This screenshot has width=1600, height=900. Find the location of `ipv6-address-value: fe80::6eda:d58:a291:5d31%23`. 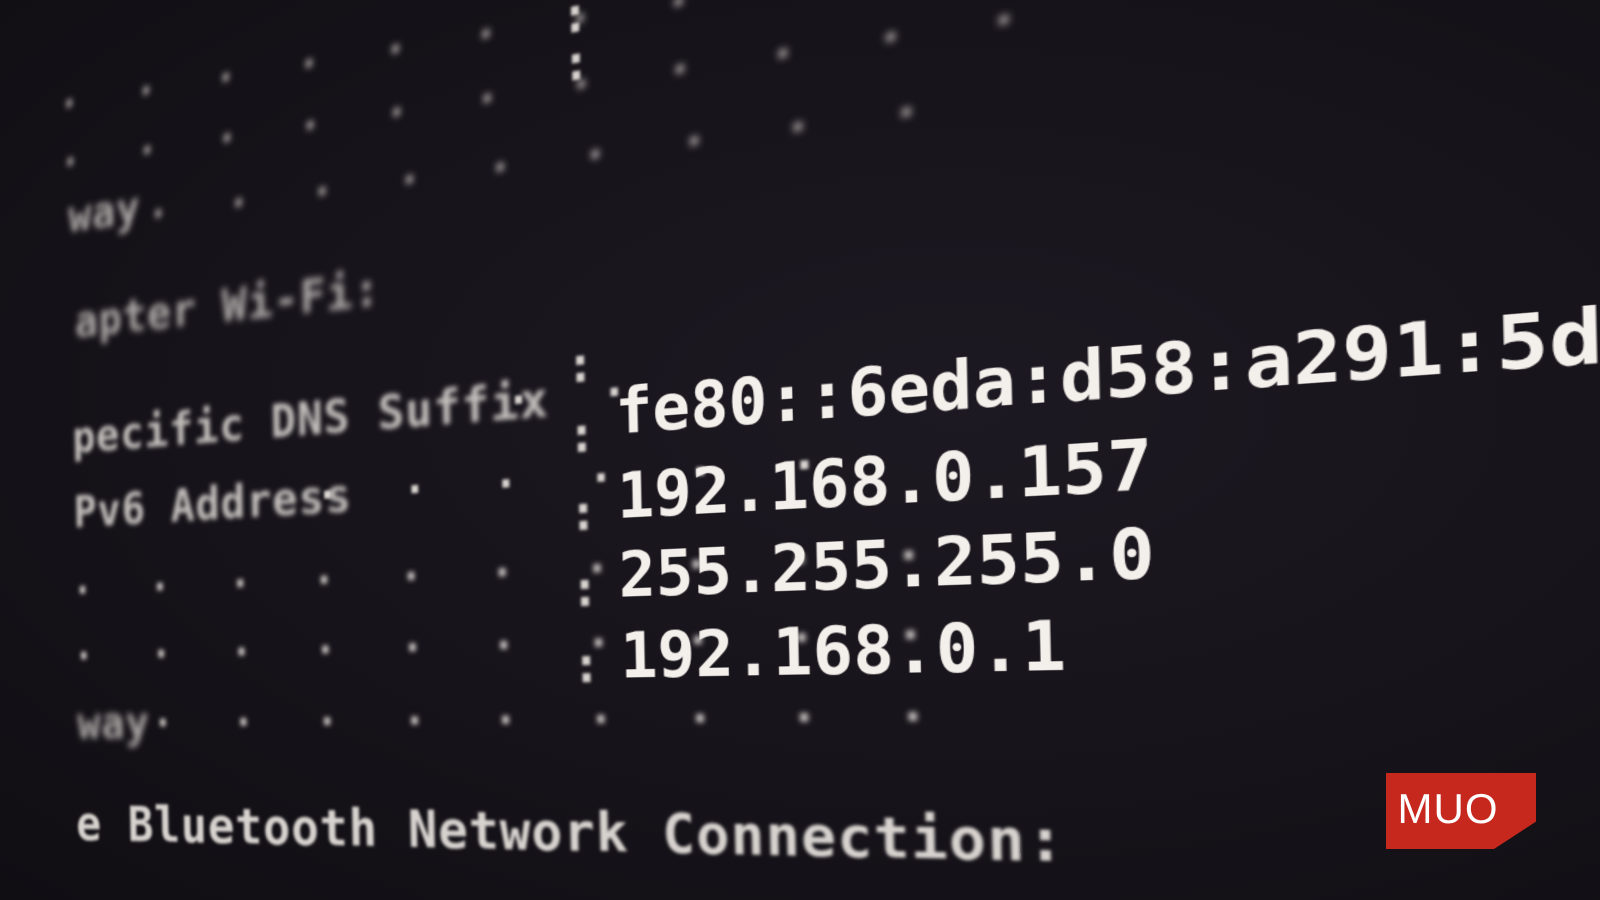

ipv6-address-value: fe80::6eda:d58:a291:5d31%23 is located at coordinates (1107, 357).